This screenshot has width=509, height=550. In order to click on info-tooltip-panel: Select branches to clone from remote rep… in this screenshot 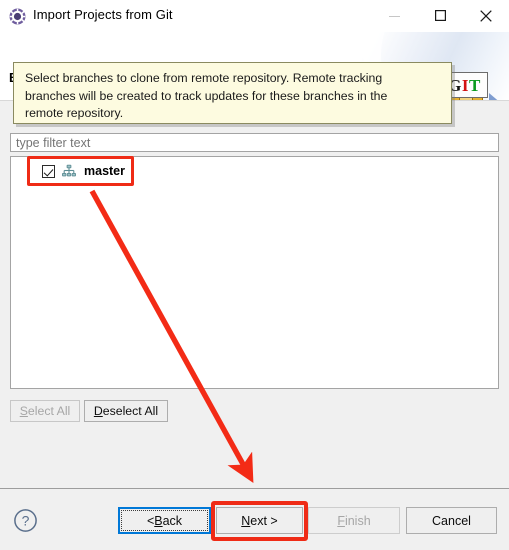, I will do `click(232, 93)`.